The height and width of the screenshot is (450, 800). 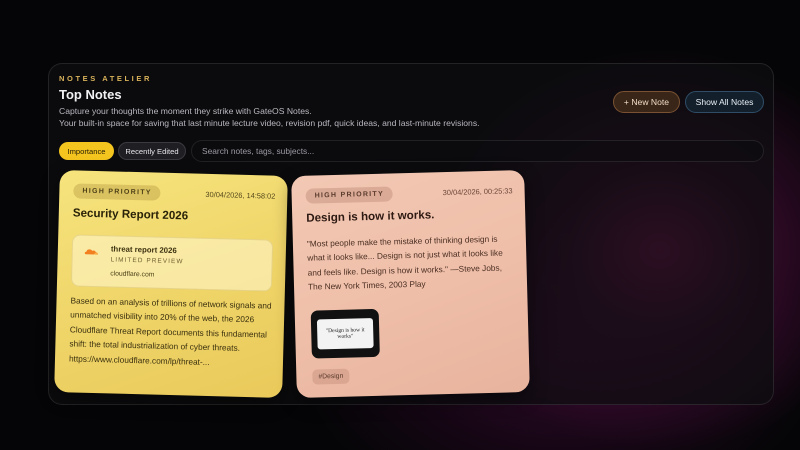 I want to click on filter-chip-importance: Importance, so click(x=86, y=151).